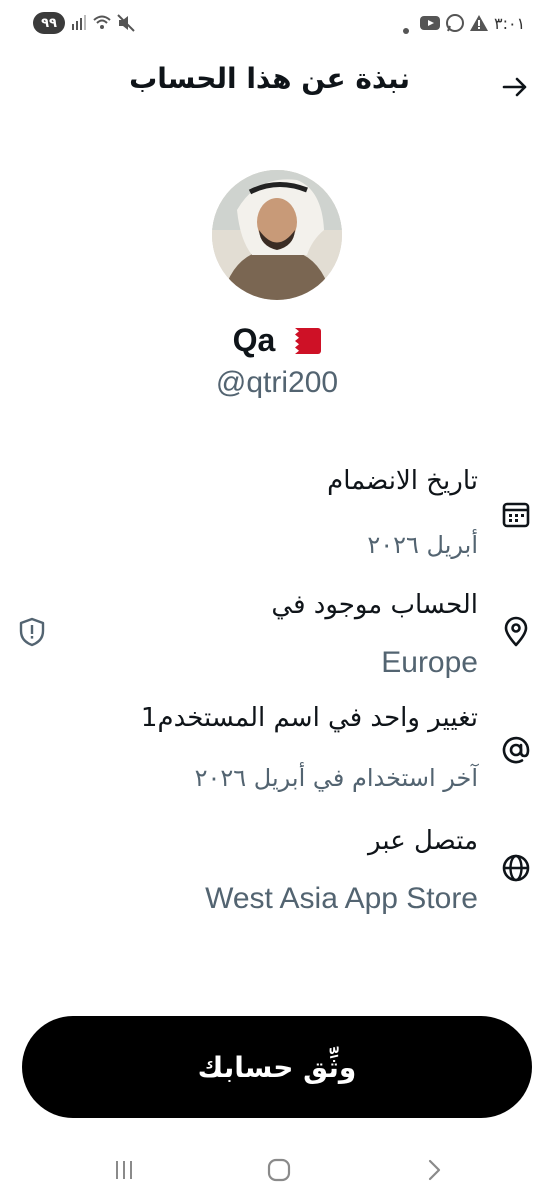 The image size is (554, 1200). I want to click on recent-apps-icon, so click(124, 1170).